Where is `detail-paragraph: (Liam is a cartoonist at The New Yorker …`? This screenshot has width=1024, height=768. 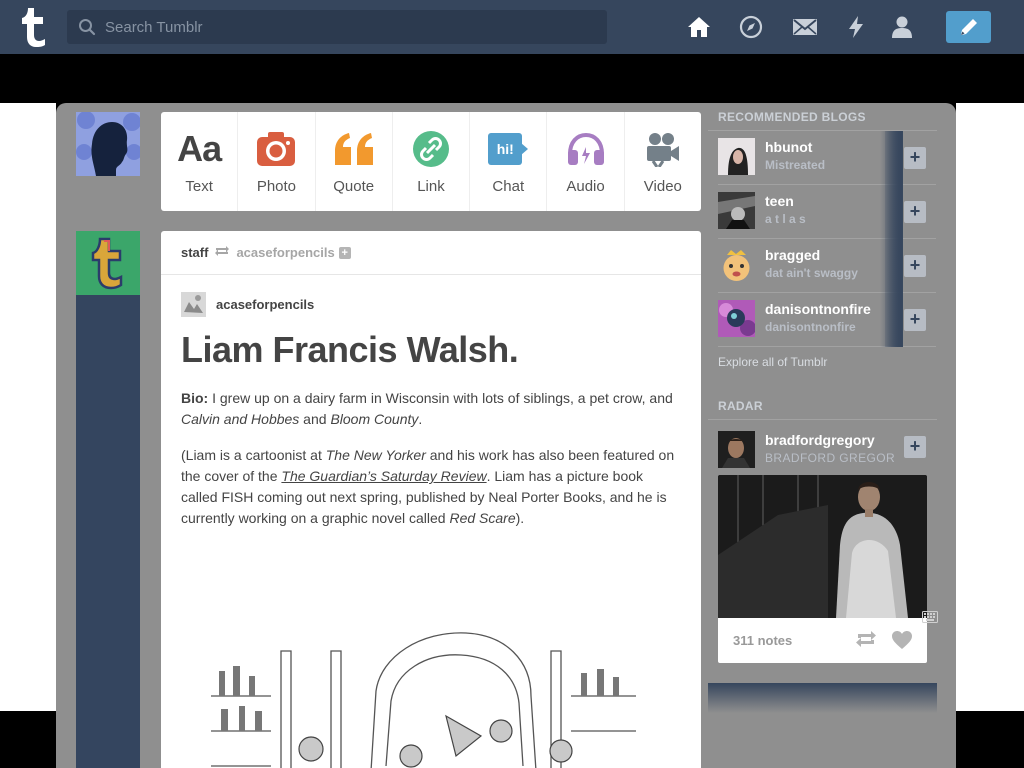 detail-paragraph: (Liam is a cartoonist at The New Yorker … is located at coordinates (431, 487).